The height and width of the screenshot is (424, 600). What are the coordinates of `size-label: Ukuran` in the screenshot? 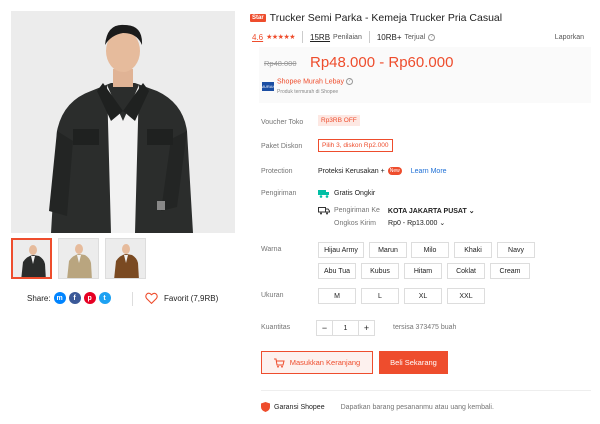 It's located at (272, 295).